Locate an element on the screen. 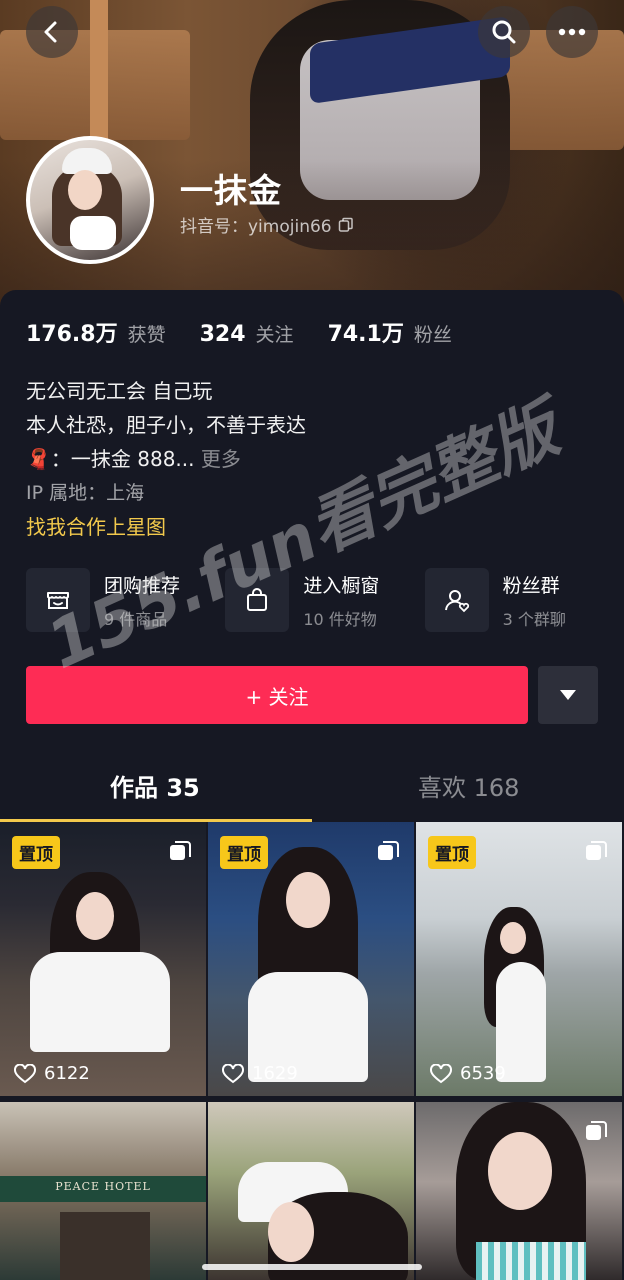 The width and height of the screenshot is (624, 1280). stat-followers-label: 粉丝 is located at coordinates (432, 335).